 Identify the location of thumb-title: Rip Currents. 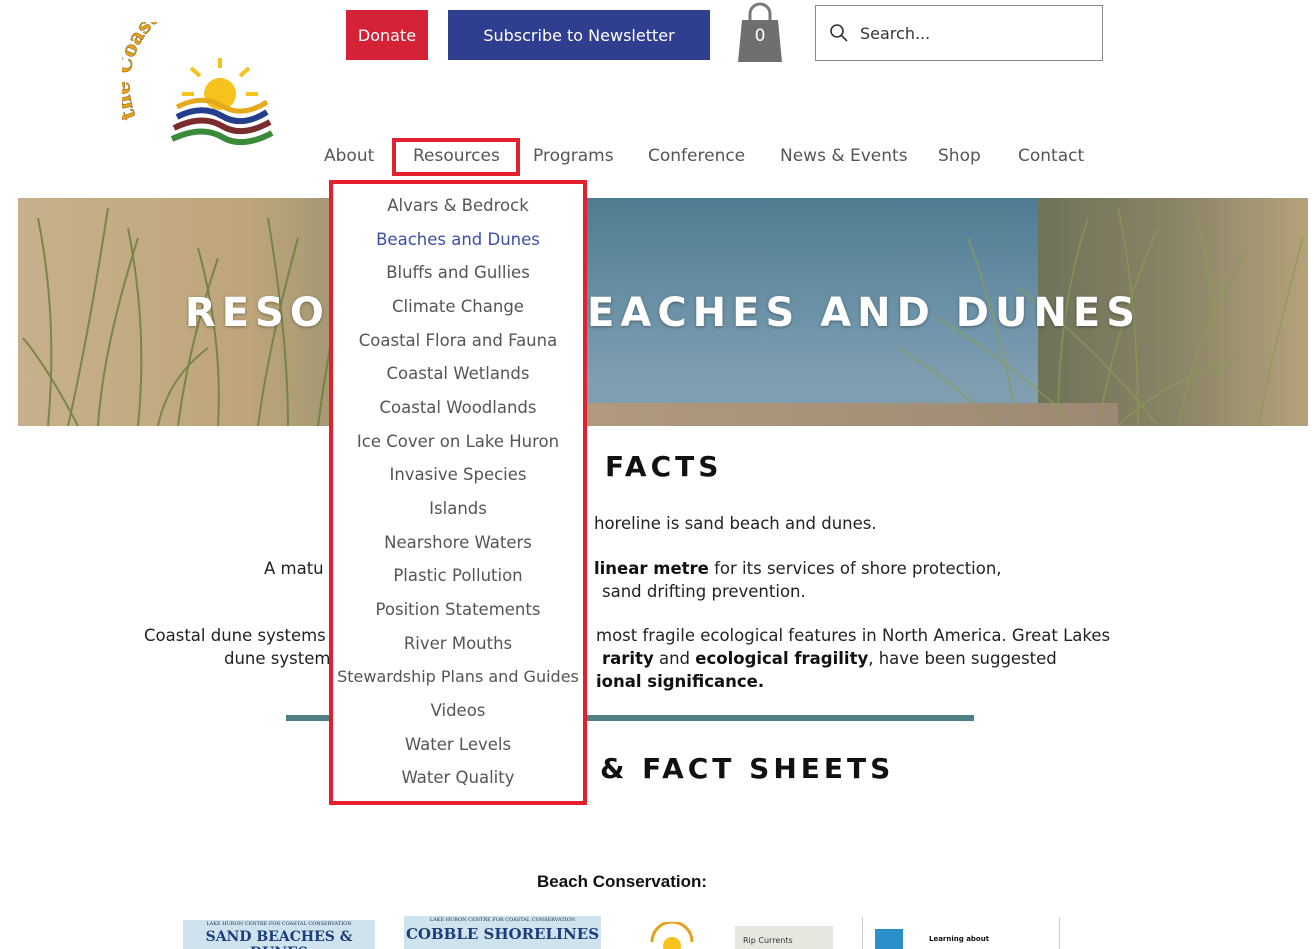
(768, 940).